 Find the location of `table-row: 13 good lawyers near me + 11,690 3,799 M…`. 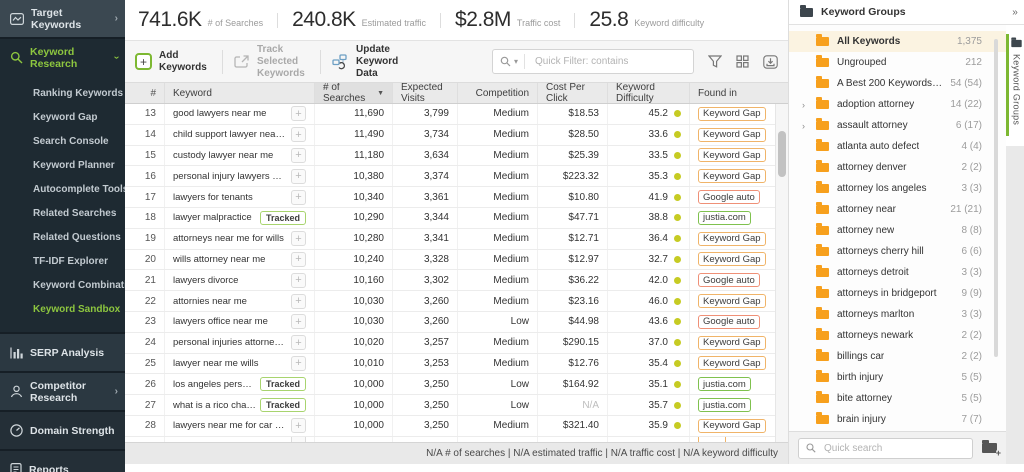

table-row: 13 good lawyers near me + 11,690 3,799 M… is located at coordinates (456, 114).